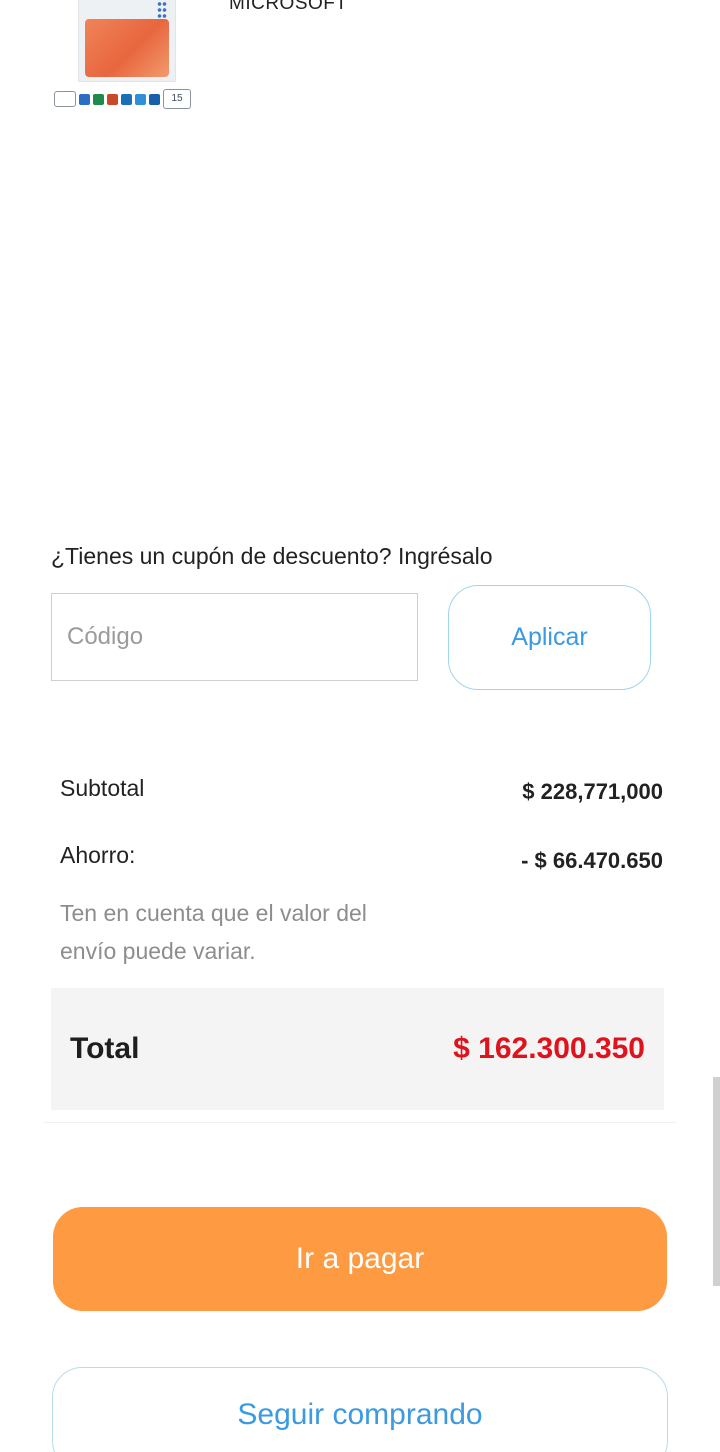 This screenshot has width=720, height=1452. What do you see at coordinates (102, 788) in the screenshot?
I see `subtotal-label: Subtotal` at bounding box center [102, 788].